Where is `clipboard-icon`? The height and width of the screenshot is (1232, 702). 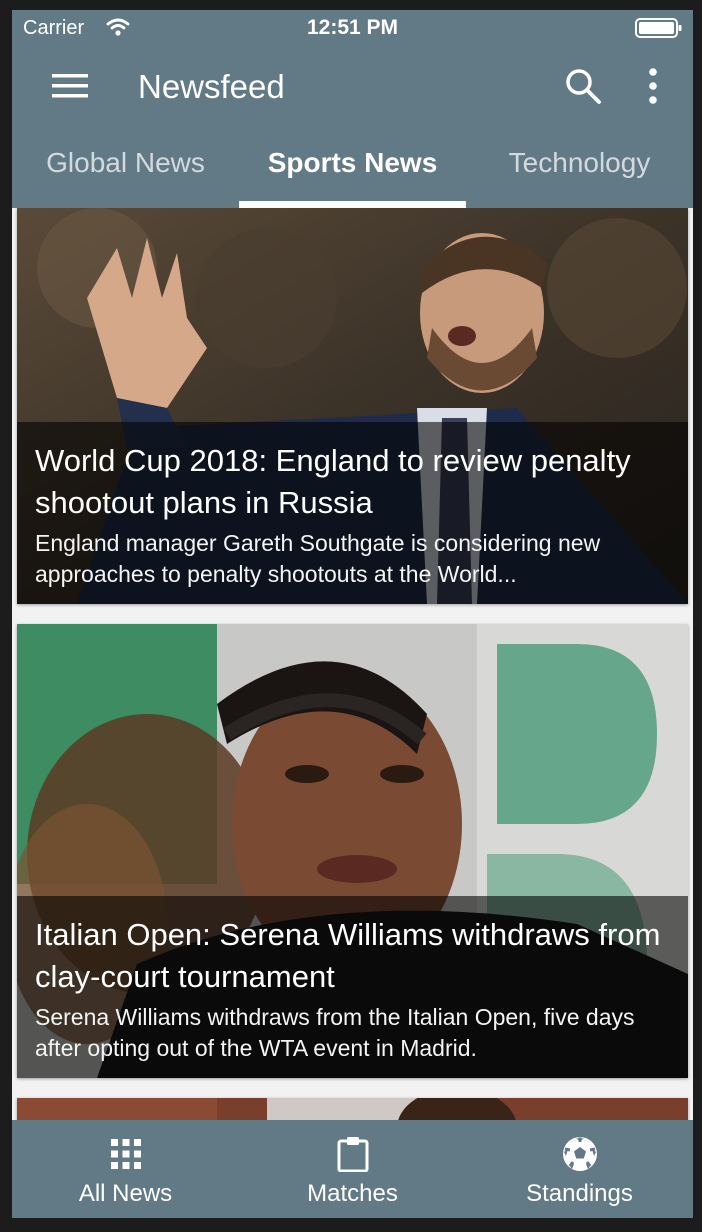
clipboard-icon is located at coordinates (353, 1154).